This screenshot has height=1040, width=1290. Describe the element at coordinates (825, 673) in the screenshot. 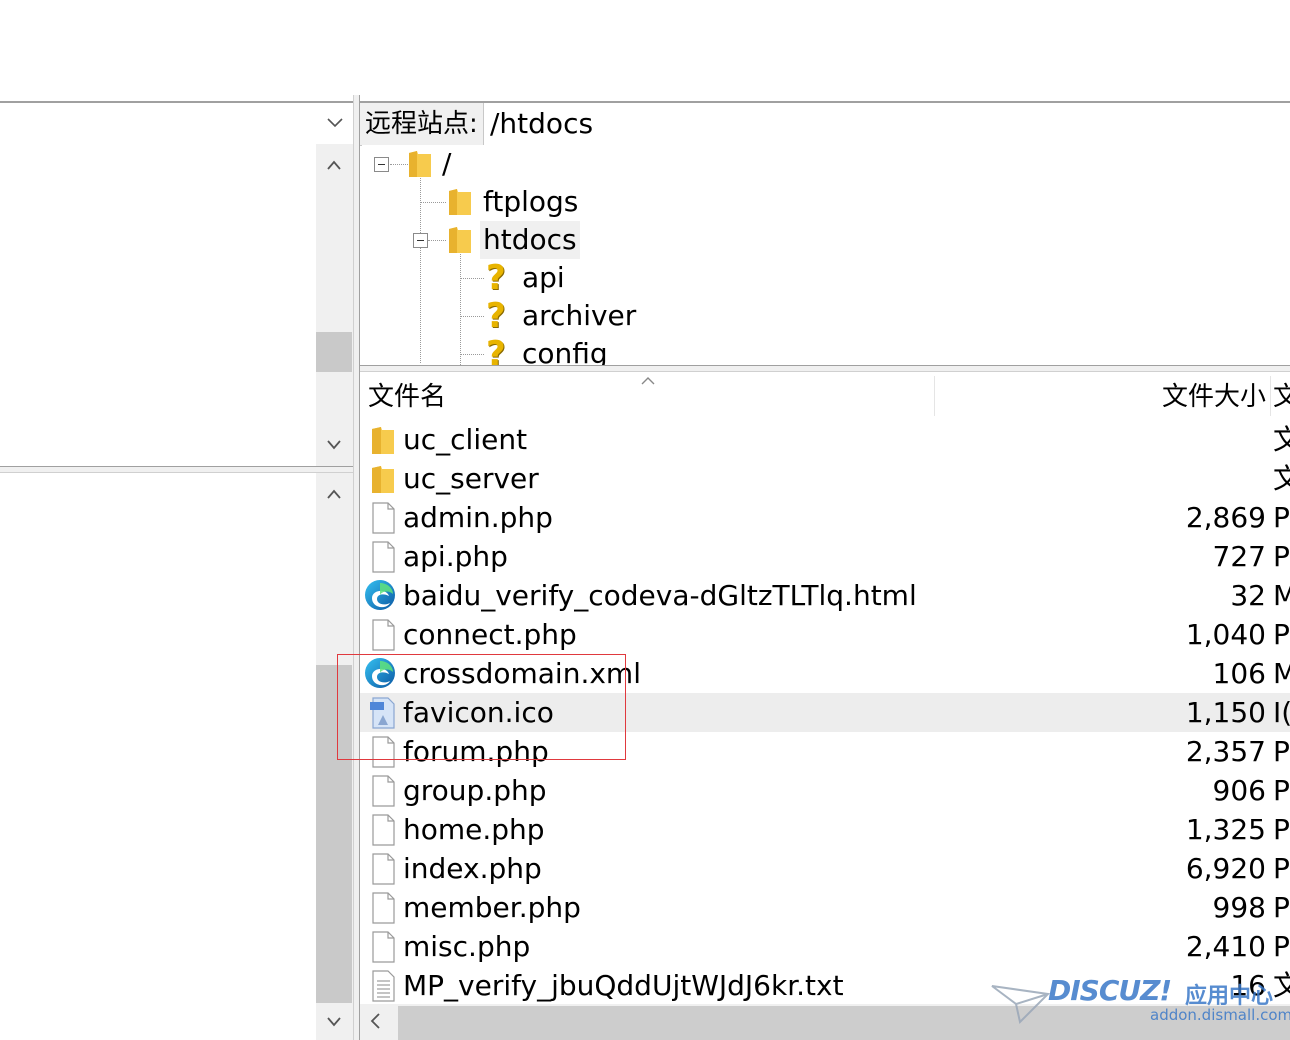

I see `file-row: crossdomain.xml 106 M` at that location.